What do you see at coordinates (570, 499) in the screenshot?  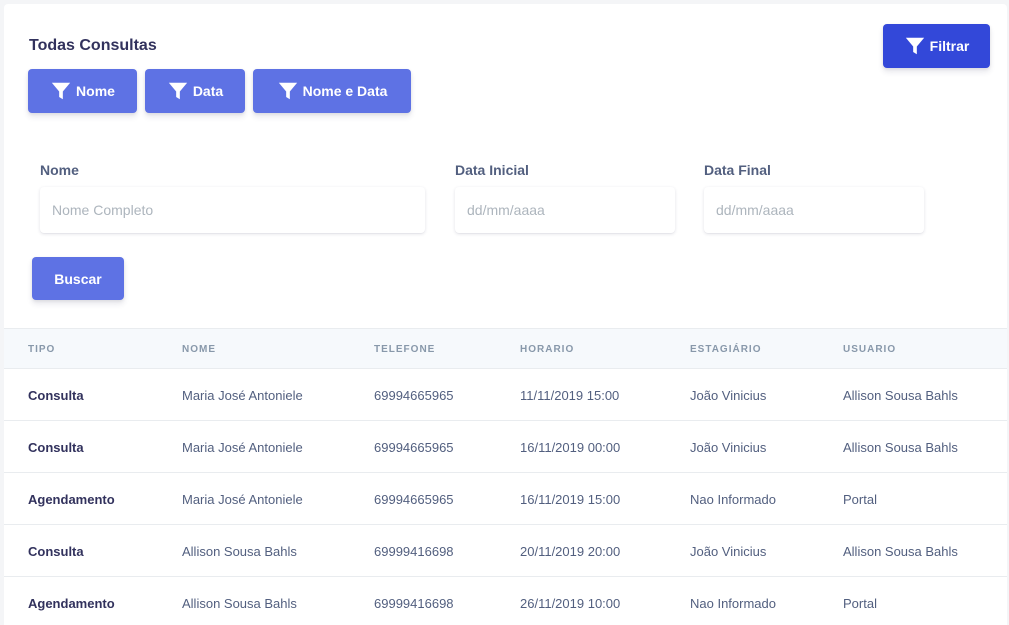 I see `cell-horario: 16/11/2019 15:00` at bounding box center [570, 499].